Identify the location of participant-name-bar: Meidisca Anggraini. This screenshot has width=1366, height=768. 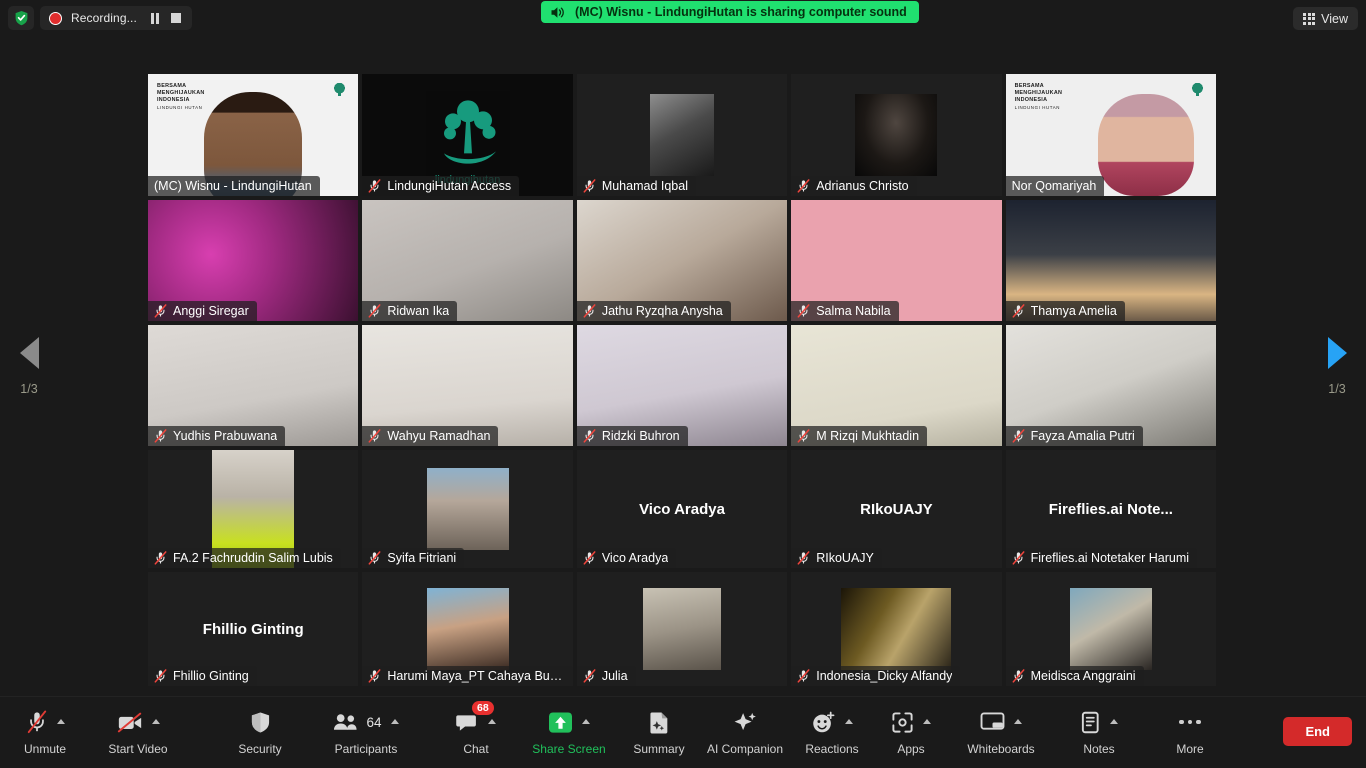
(1074, 676).